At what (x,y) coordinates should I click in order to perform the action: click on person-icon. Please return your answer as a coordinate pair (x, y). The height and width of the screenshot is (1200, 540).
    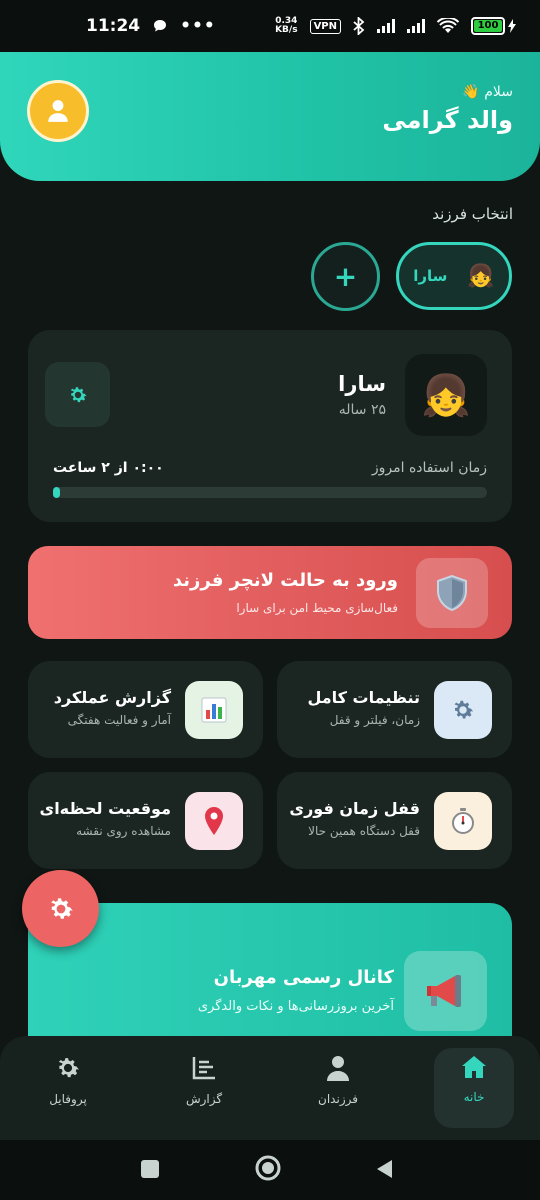
    Looking at the image, I should click on (338, 1068).